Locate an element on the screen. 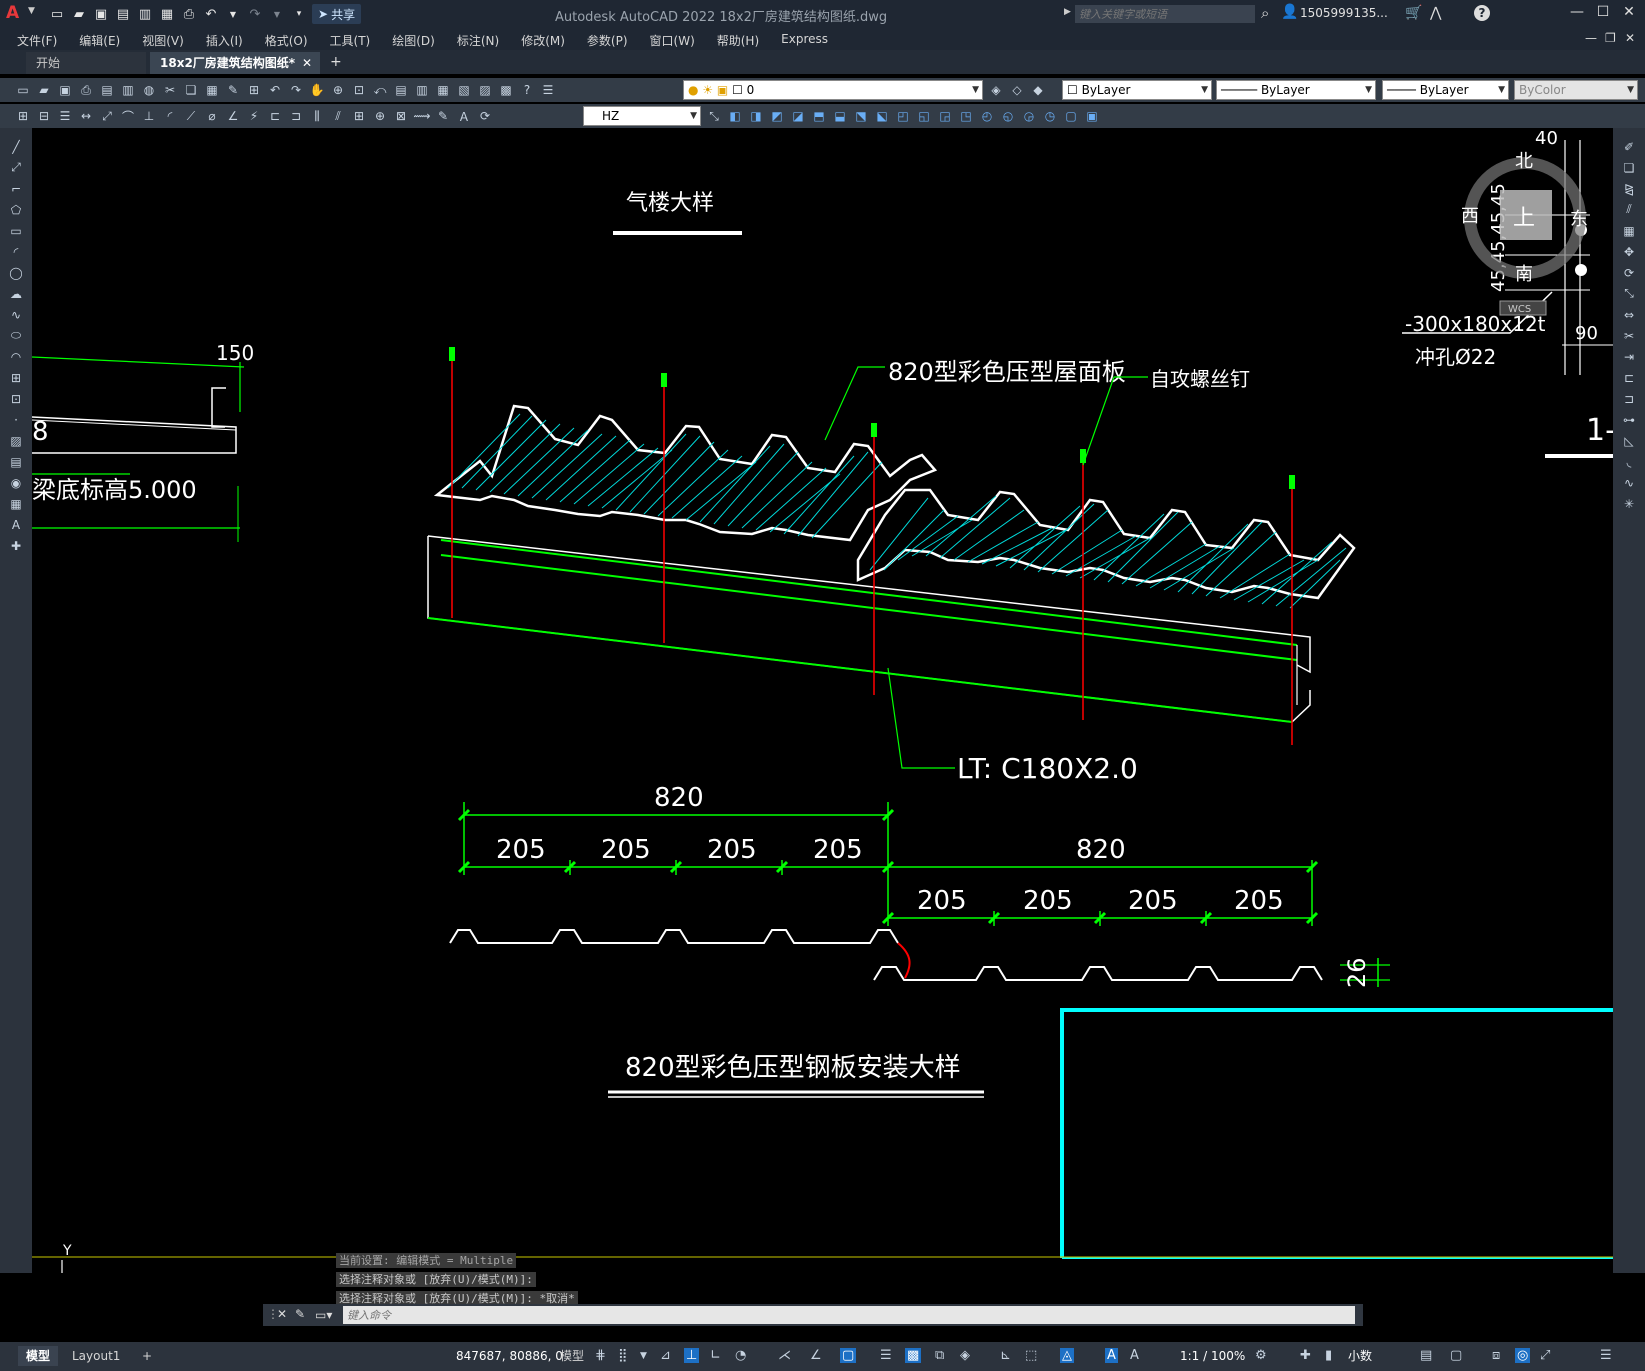 The image size is (1645, 1371). menu-edit: 编辑(E) is located at coordinates (99, 39).